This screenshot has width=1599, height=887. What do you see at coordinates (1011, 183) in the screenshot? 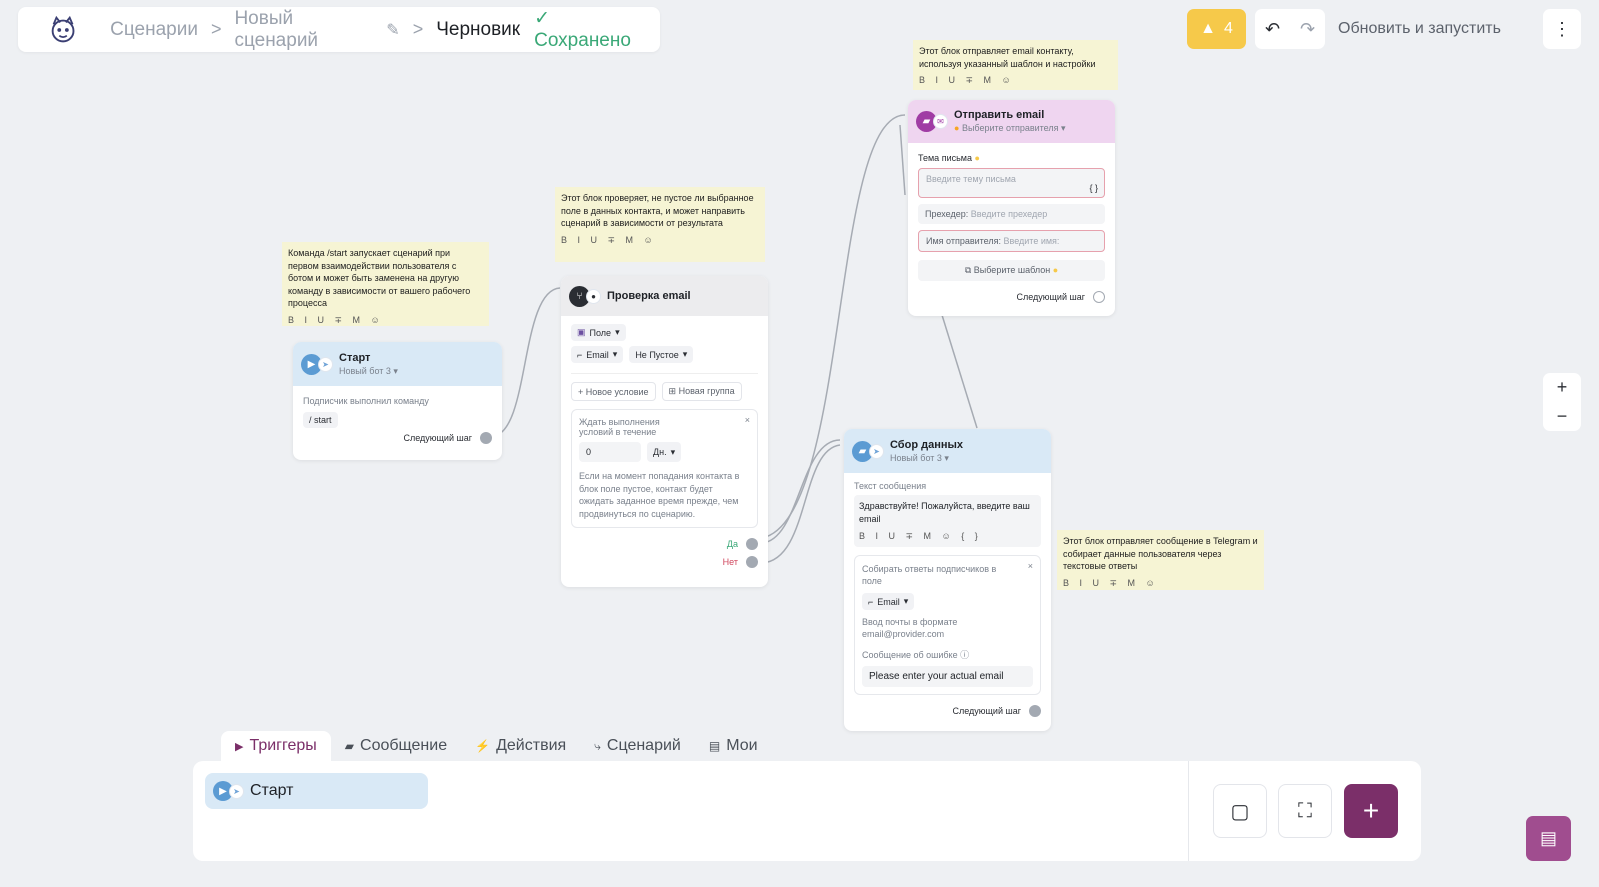
I see `subject-input: Введите тему письма { }` at bounding box center [1011, 183].